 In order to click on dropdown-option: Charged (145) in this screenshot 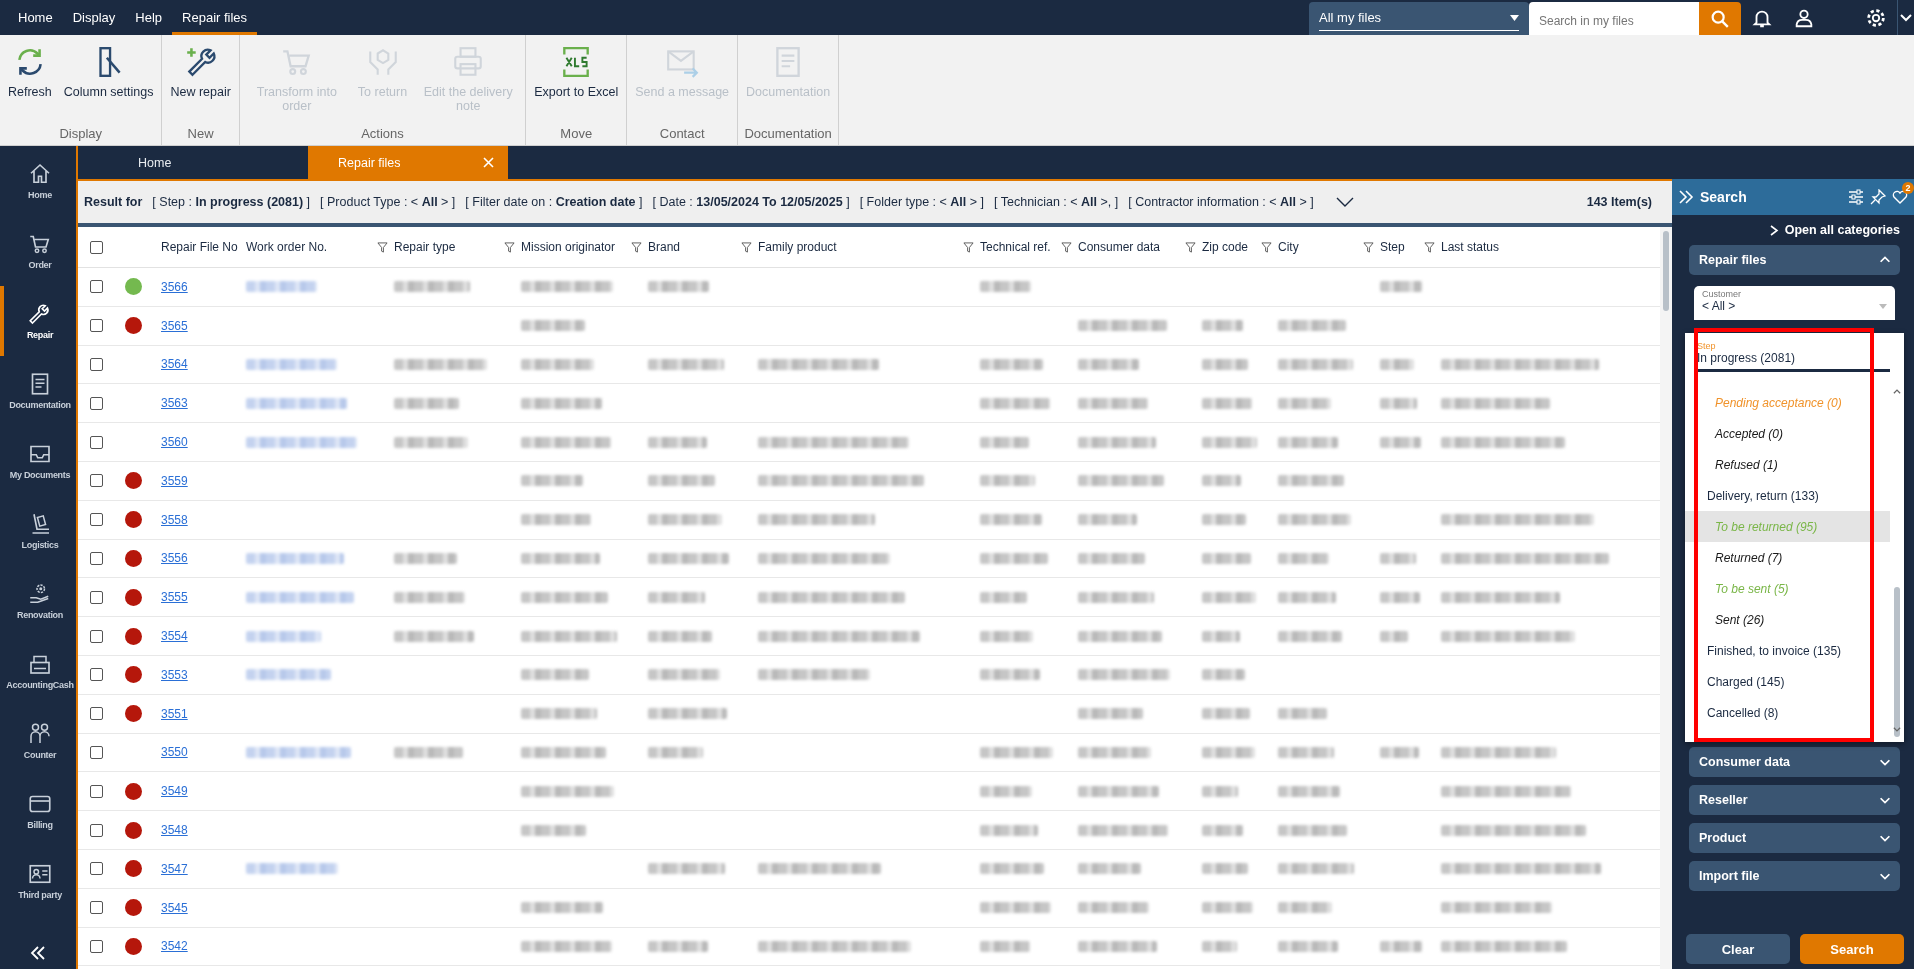, I will do `click(1787, 681)`.